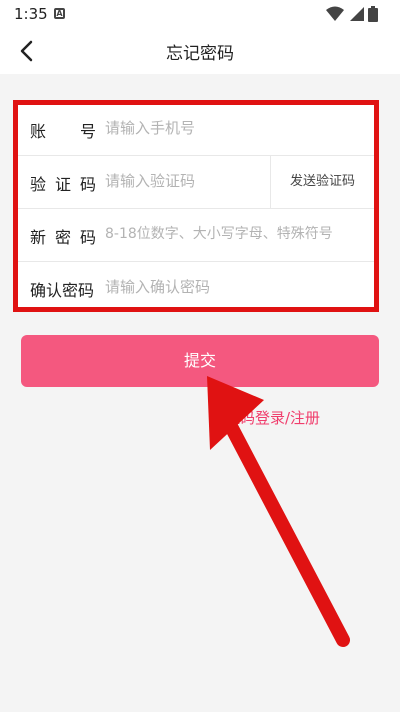 This screenshot has width=400, height=712. What do you see at coordinates (31, 14) in the screenshot?
I see `status-time: 1:35` at bounding box center [31, 14].